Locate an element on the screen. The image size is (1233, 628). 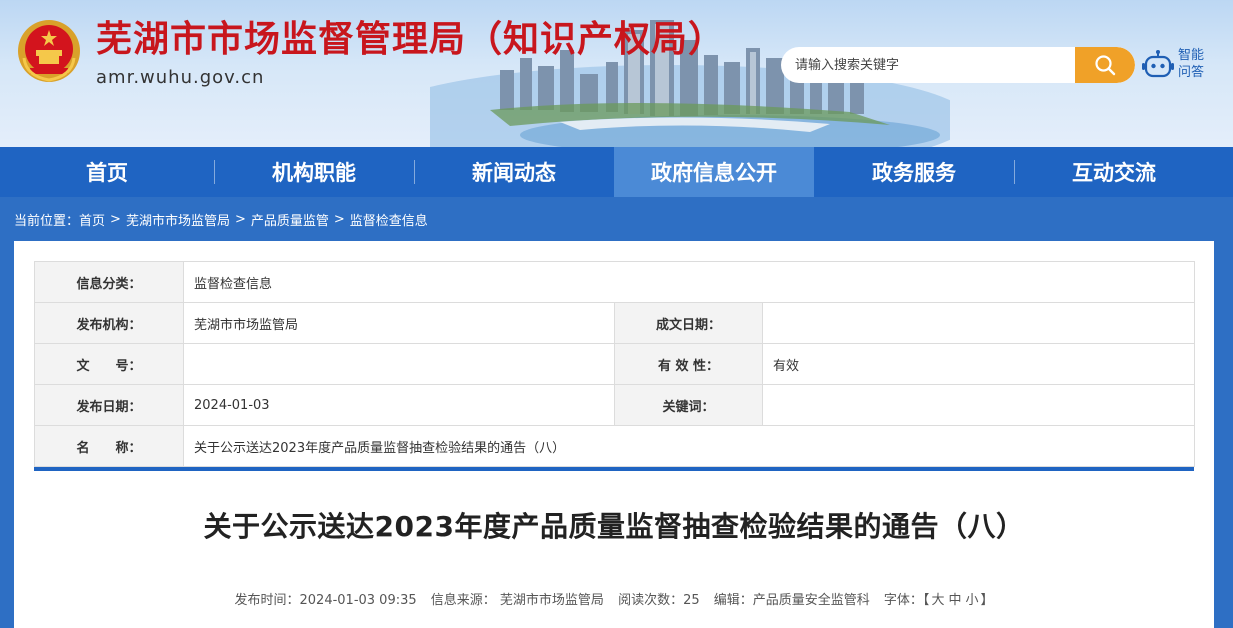
nav-item-info-disclosure: 政府信息公开 is located at coordinates (714, 172).